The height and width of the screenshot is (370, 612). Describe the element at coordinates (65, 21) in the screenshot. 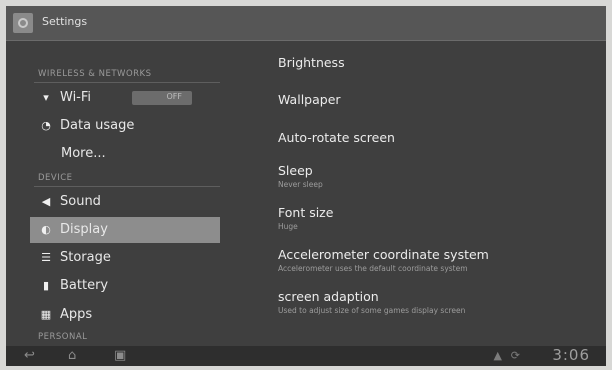

I see `page-title: Settings` at that location.